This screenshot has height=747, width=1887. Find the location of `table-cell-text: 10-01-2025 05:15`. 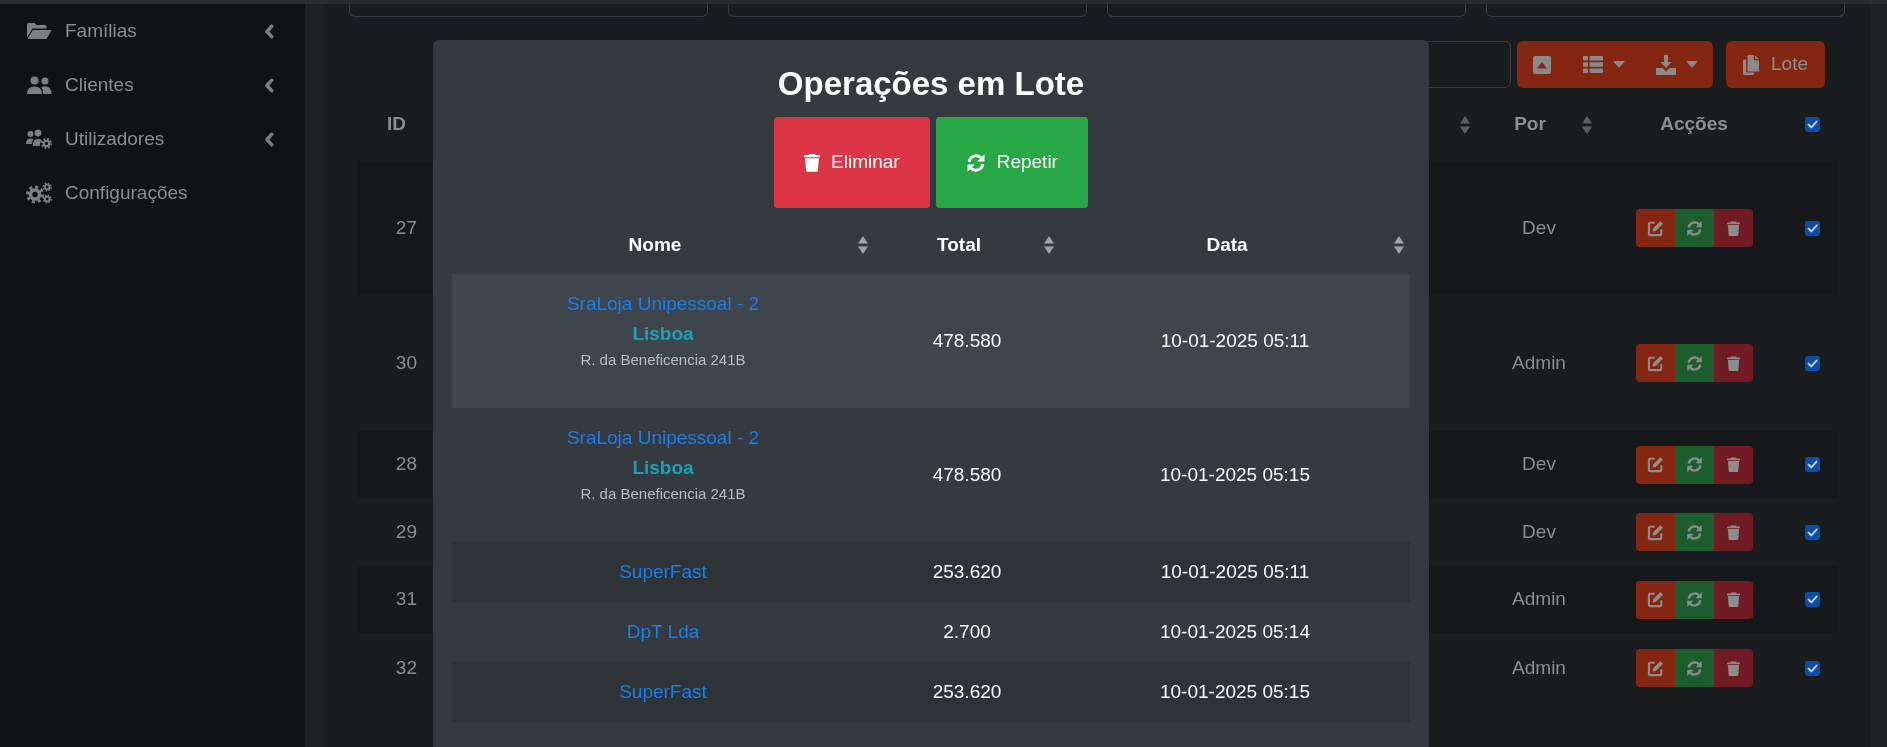

table-cell-text: 10-01-2025 05:15 is located at coordinates (1235, 474).